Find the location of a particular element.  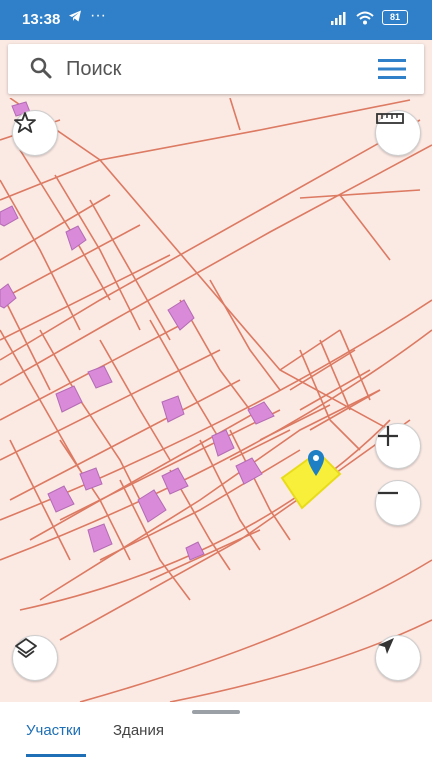

zoom-in-button is located at coordinates (398, 446).